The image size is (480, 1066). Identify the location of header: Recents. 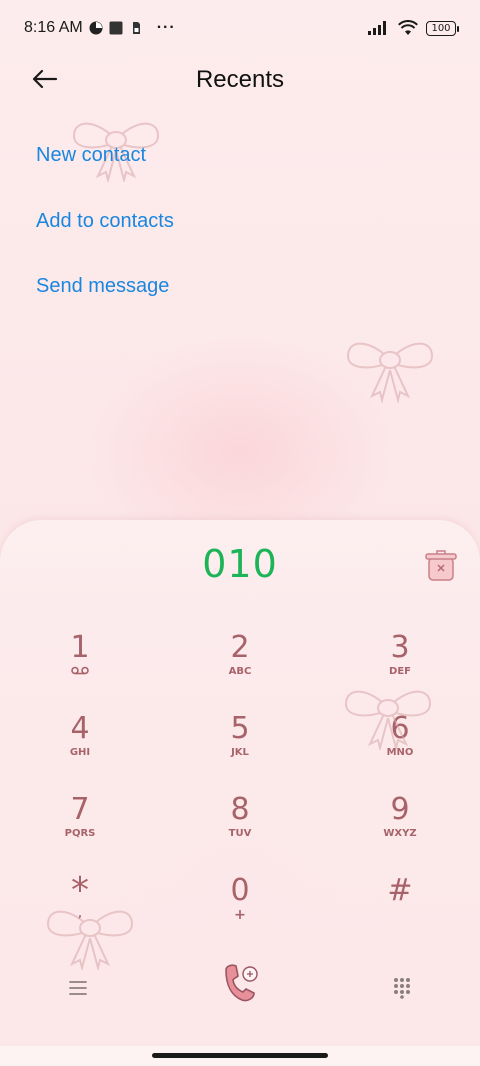
(240, 80).